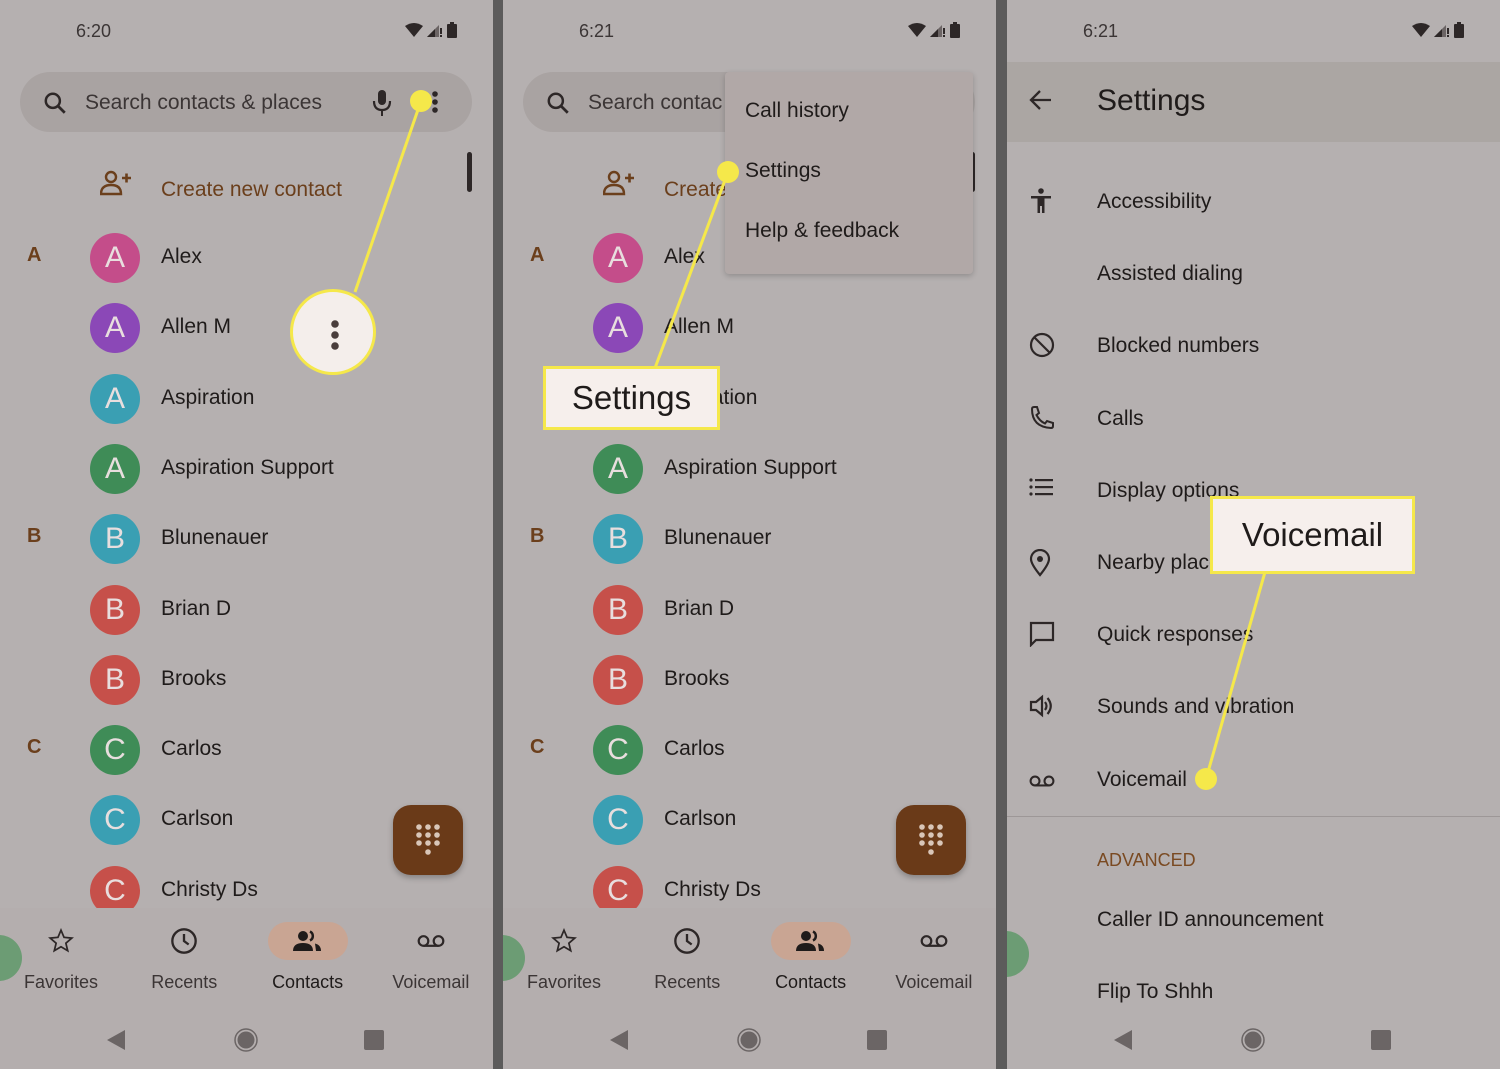 The width and height of the screenshot is (1500, 1069). Describe the element at coordinates (421, 101) in the screenshot. I see `annotation-dot` at that location.